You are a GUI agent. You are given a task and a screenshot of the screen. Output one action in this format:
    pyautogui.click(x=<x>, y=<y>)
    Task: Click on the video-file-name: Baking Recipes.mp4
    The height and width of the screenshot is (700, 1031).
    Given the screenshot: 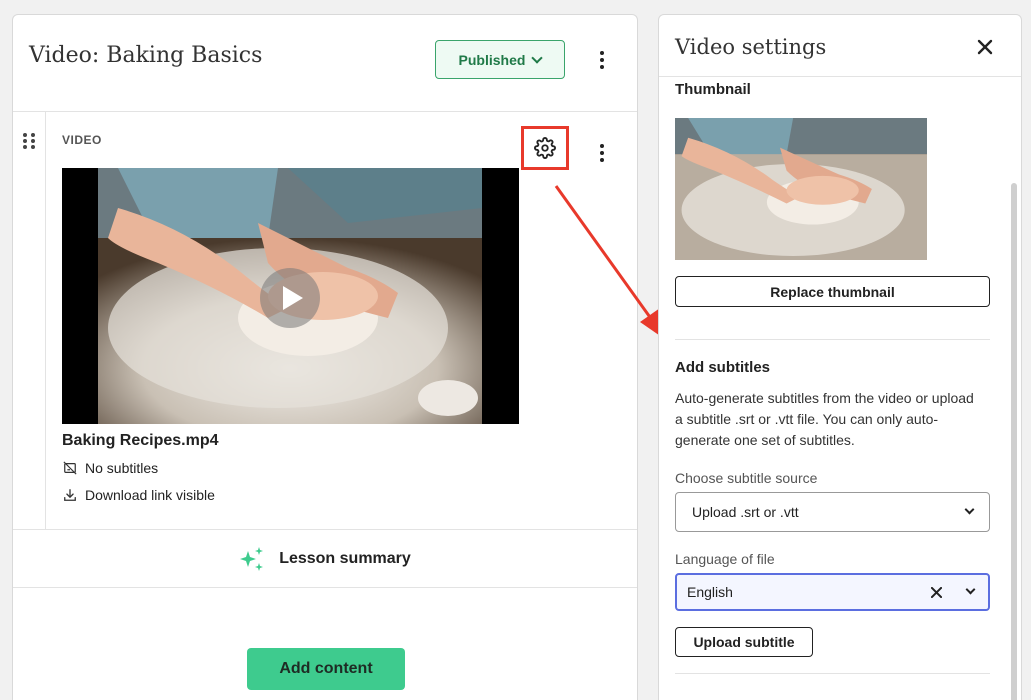 What is the action you would take?
    pyautogui.click(x=140, y=440)
    